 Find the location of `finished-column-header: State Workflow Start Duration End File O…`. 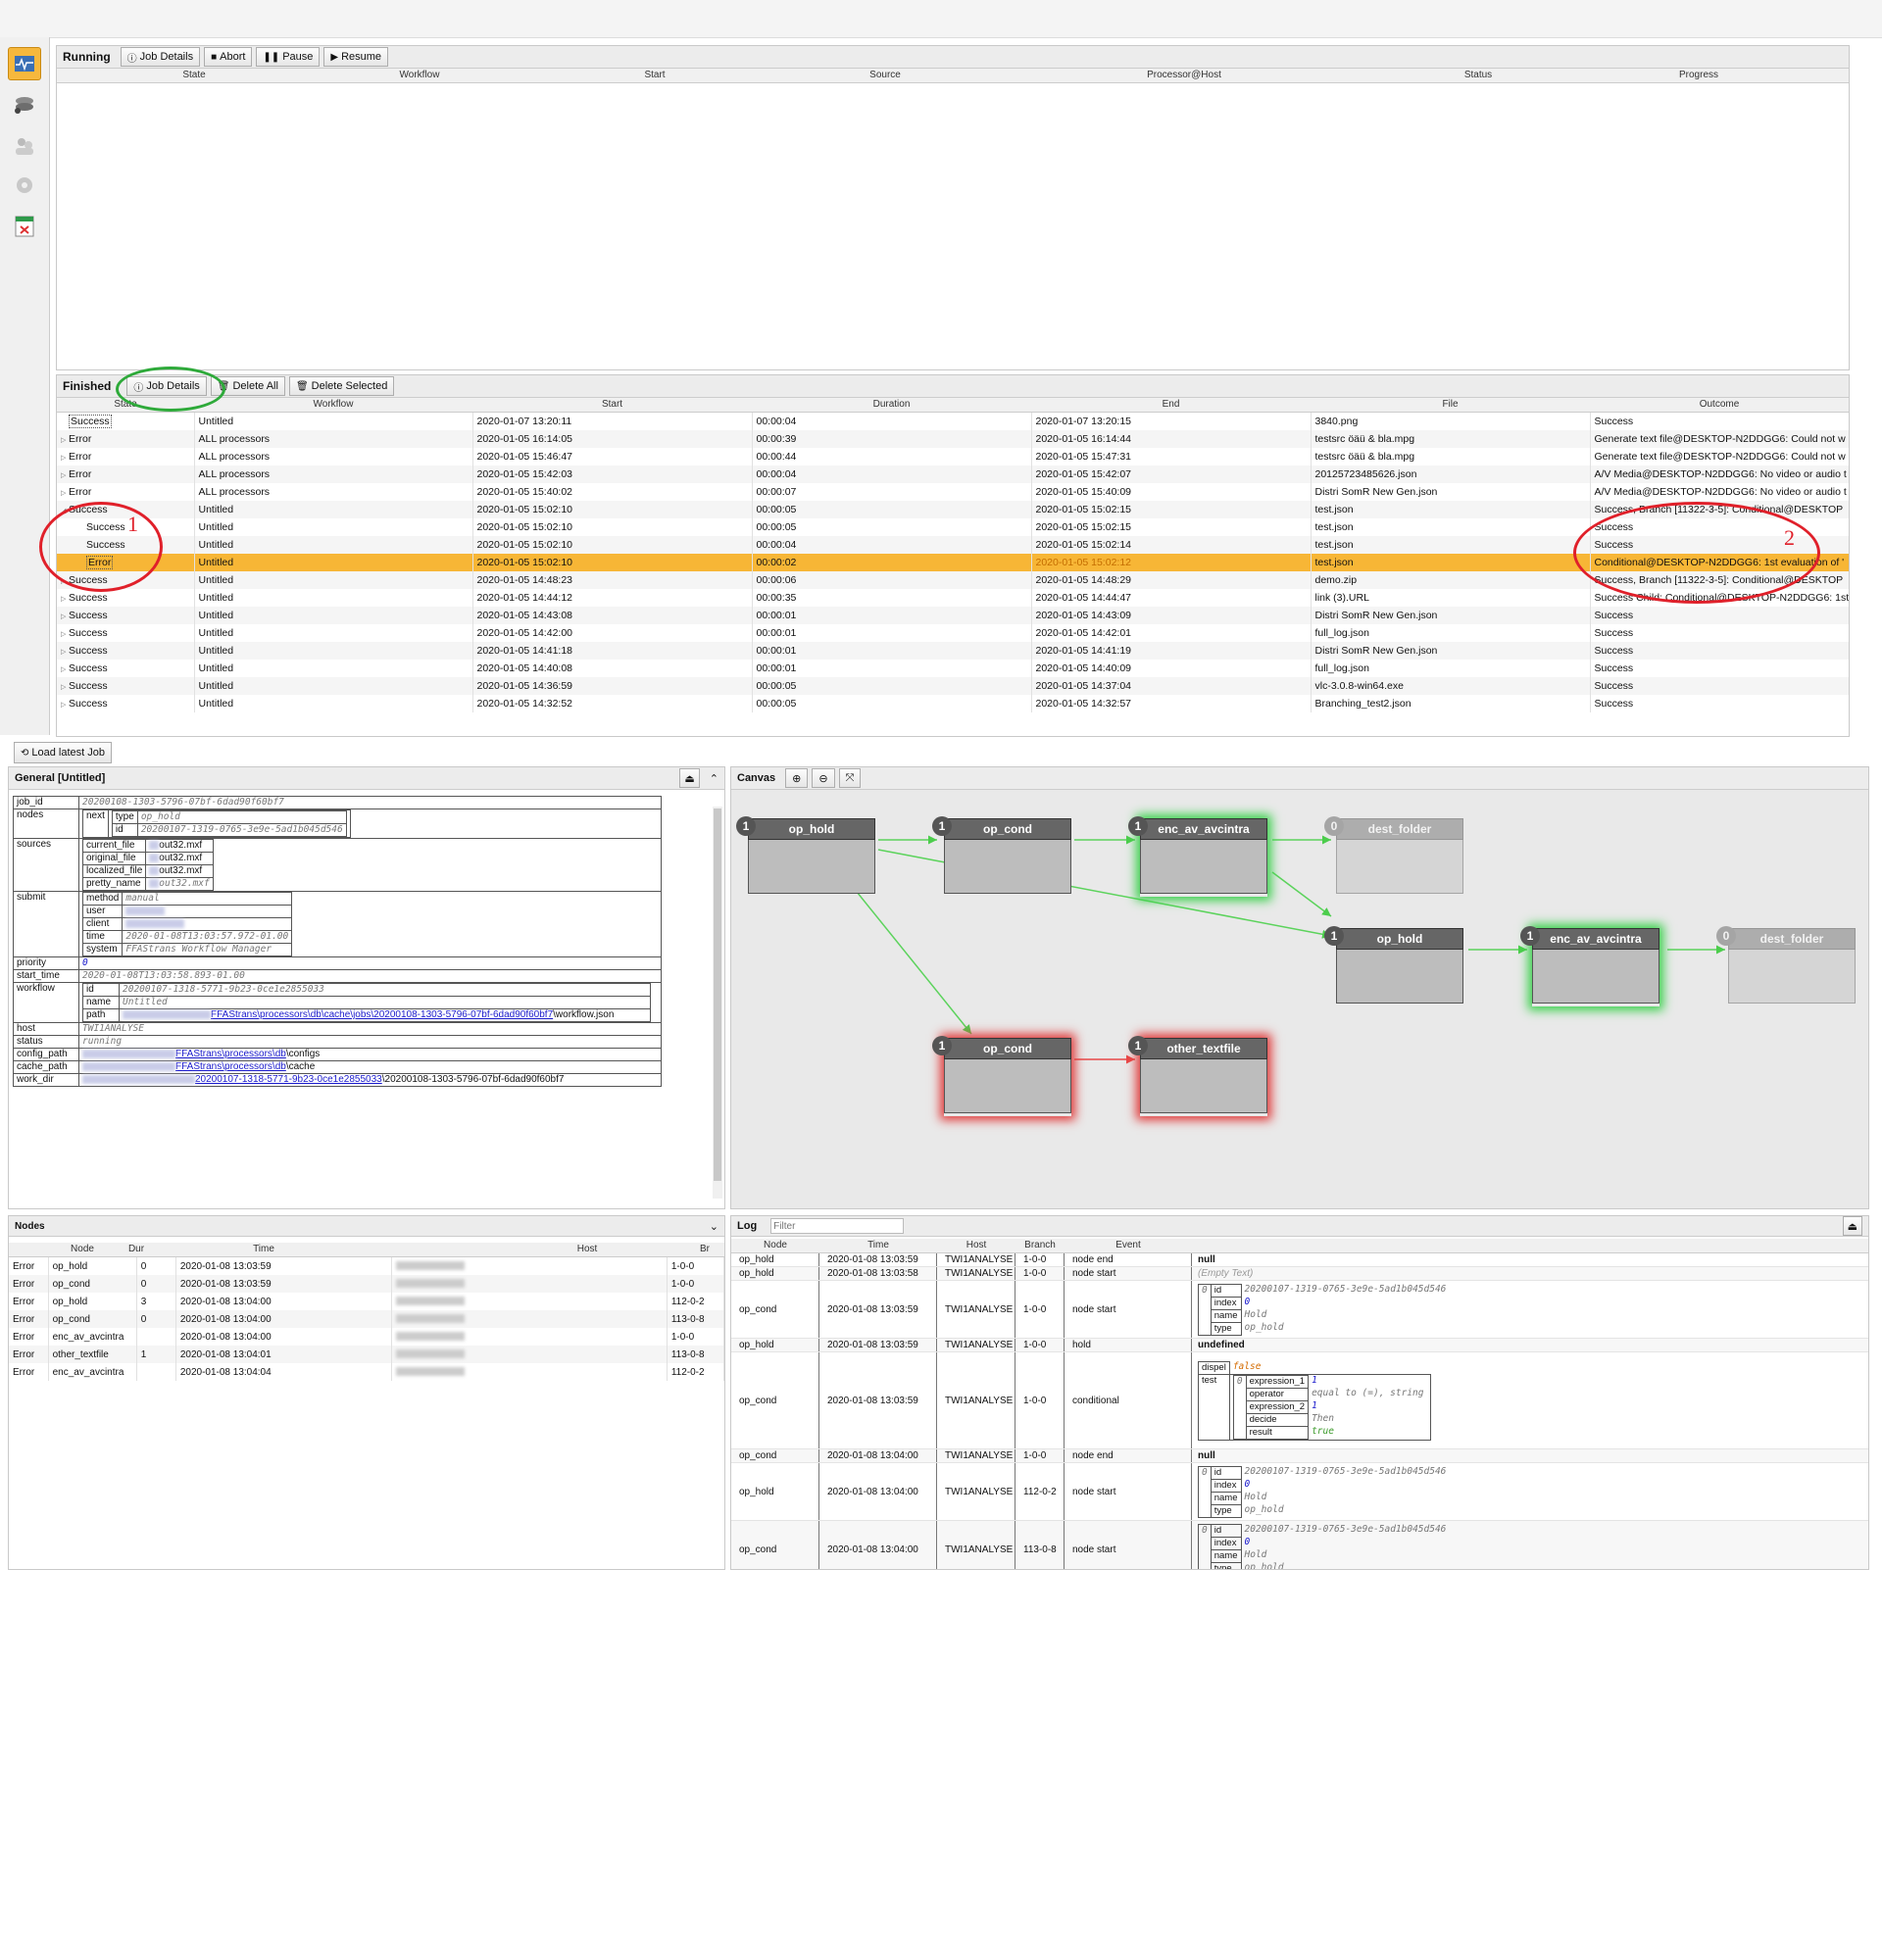

finished-column-header: State Workflow Start Duration End File O… is located at coordinates (953, 405).